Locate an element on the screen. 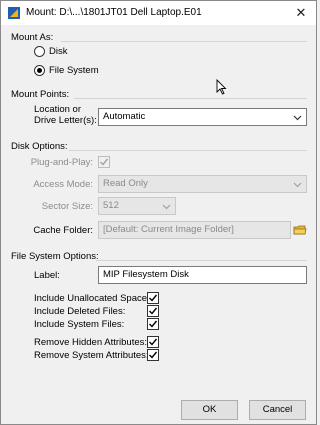 Image resolution: width=320 pixels, height=425 pixels. disk-options-group-label: Disk Options: is located at coordinates (39, 146).